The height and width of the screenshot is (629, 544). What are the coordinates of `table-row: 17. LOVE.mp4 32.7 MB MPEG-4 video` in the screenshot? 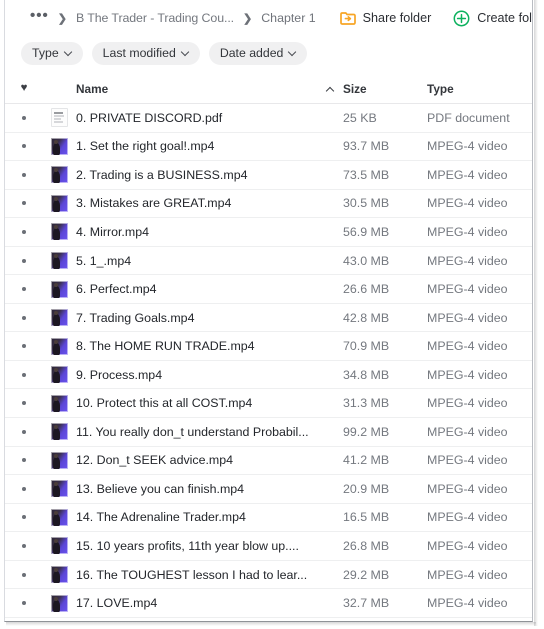 It's located at (268, 603).